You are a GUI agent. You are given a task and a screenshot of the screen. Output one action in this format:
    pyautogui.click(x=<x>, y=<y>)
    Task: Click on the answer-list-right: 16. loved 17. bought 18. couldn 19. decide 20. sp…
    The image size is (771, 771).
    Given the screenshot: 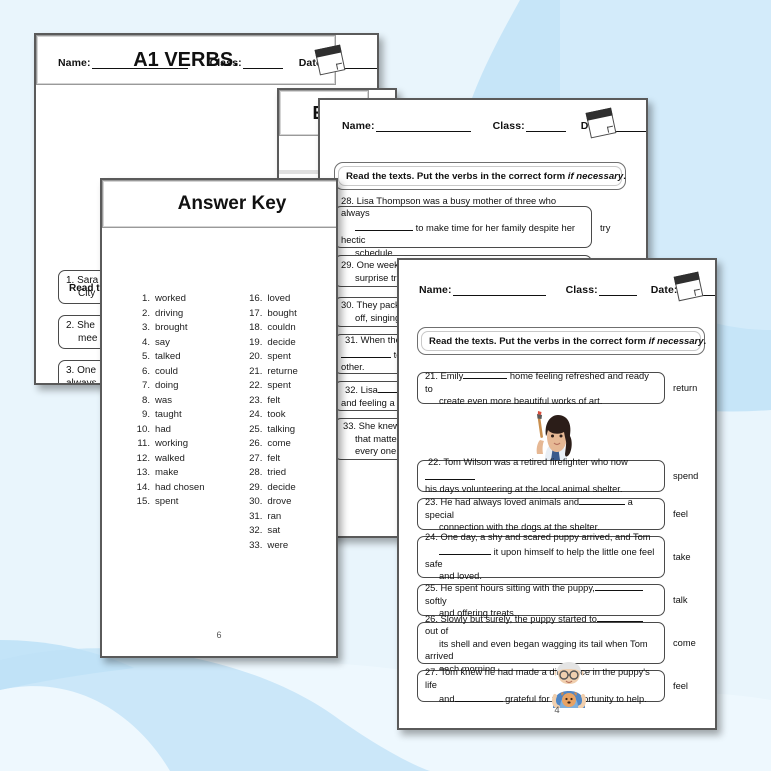 What is the action you would take?
    pyautogui.click(x=283, y=422)
    